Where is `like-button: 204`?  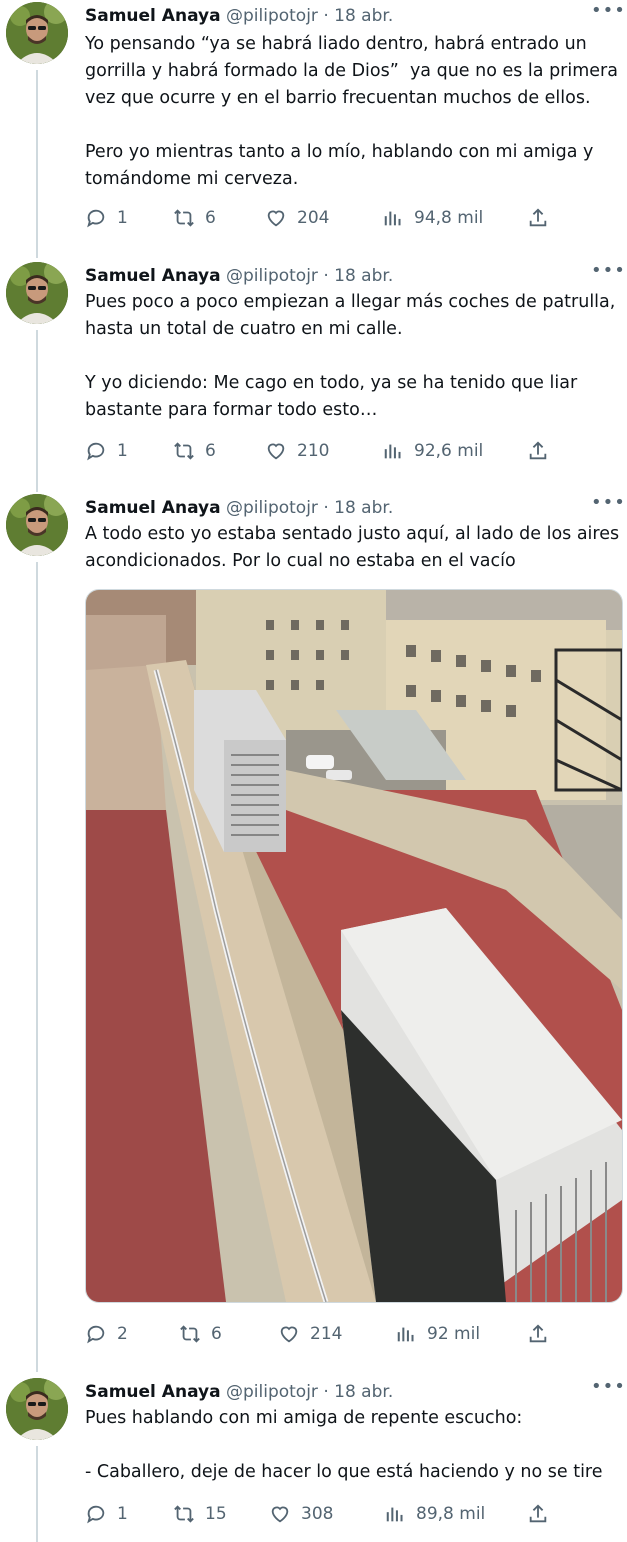
like-button: 204 is located at coordinates (297, 218).